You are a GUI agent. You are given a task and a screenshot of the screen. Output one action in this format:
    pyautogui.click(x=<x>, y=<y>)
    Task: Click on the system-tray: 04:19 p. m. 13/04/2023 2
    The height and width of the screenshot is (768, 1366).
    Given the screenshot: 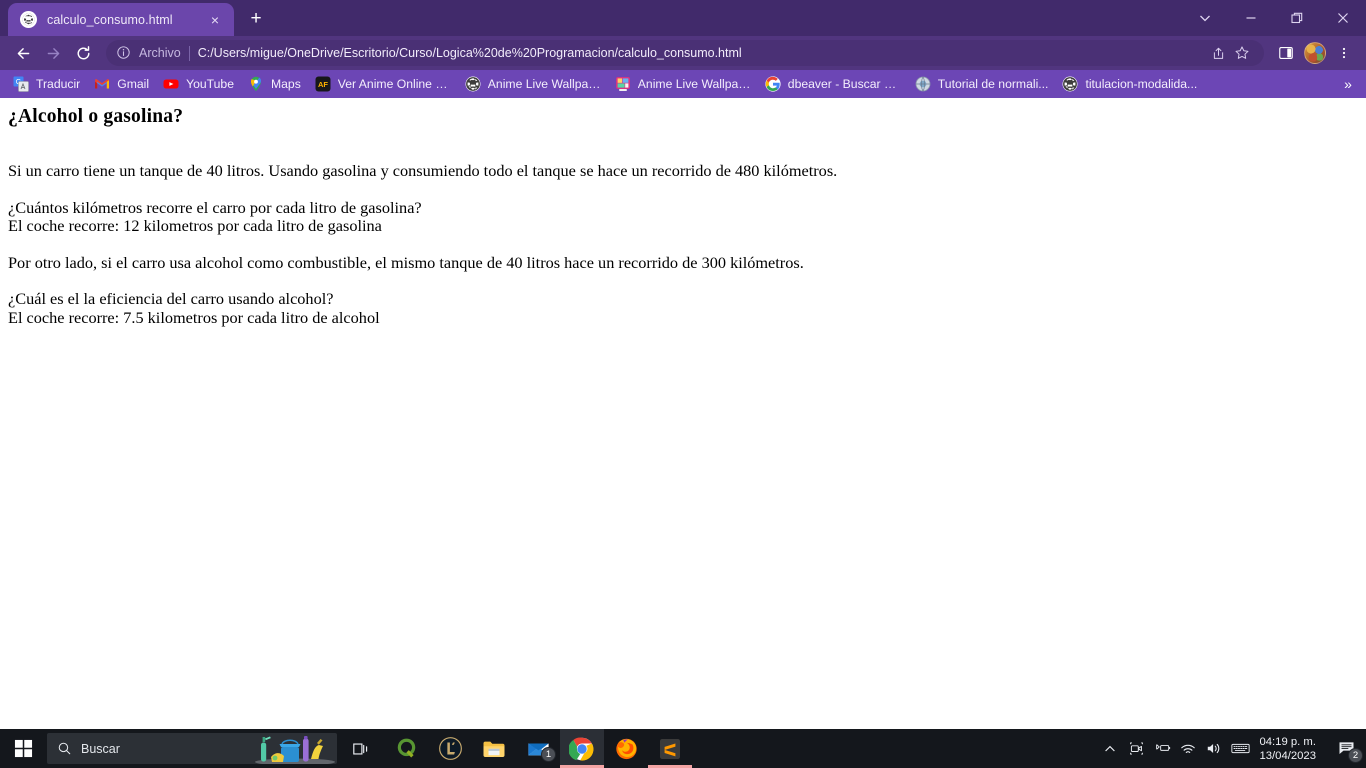 What is the action you would take?
    pyautogui.click(x=1231, y=748)
    